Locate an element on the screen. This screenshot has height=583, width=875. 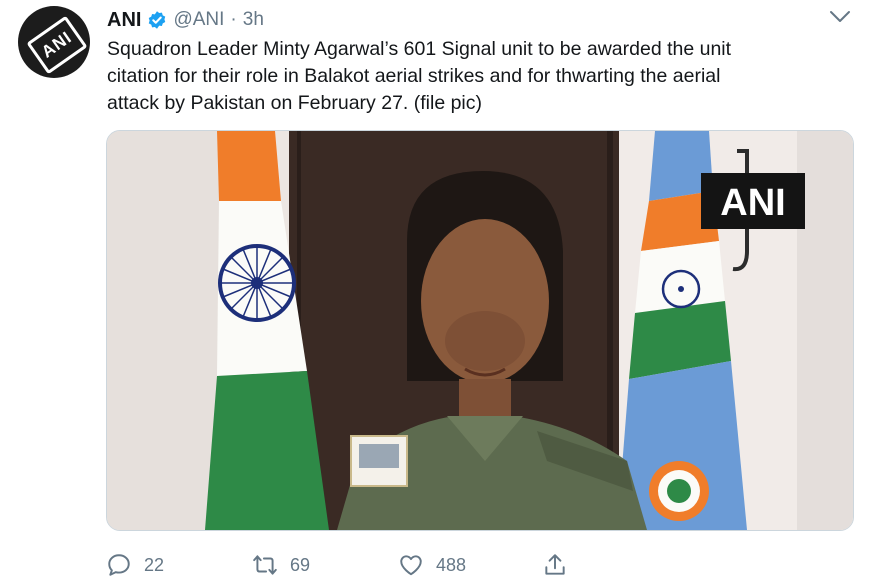
avatar-logo-text: ANI is located at coordinates (57, 44).